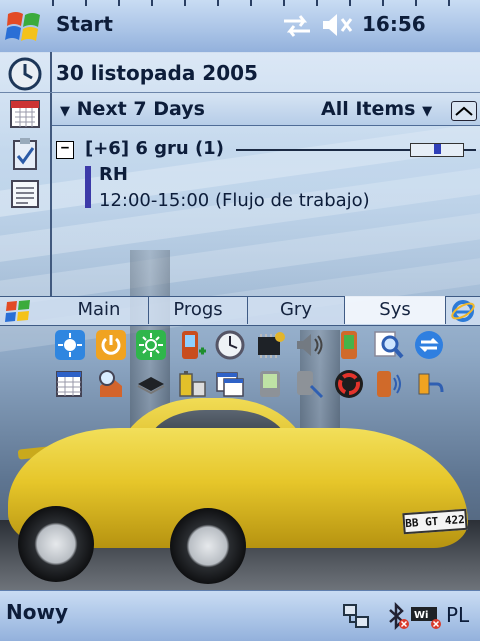 The width and height of the screenshot is (480, 641). Describe the element at coordinates (24, 27) in the screenshot. I see `windows-flag-icon` at that location.